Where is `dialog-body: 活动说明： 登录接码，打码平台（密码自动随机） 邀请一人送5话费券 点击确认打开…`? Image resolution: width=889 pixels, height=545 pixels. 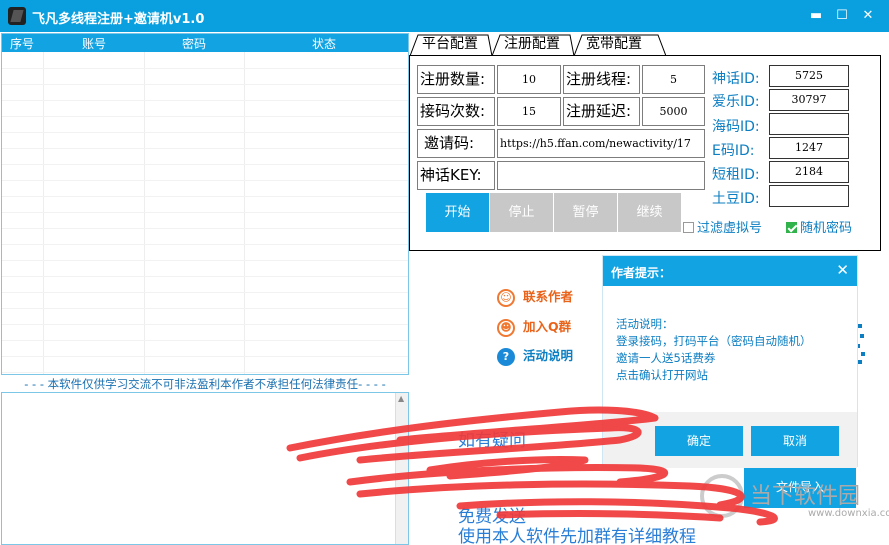
dialog-body: 活动说明： 登录接码，打码平台（密码自动随机） 邀请一人送5话费券 点击确认打开… is located at coordinates (733, 350).